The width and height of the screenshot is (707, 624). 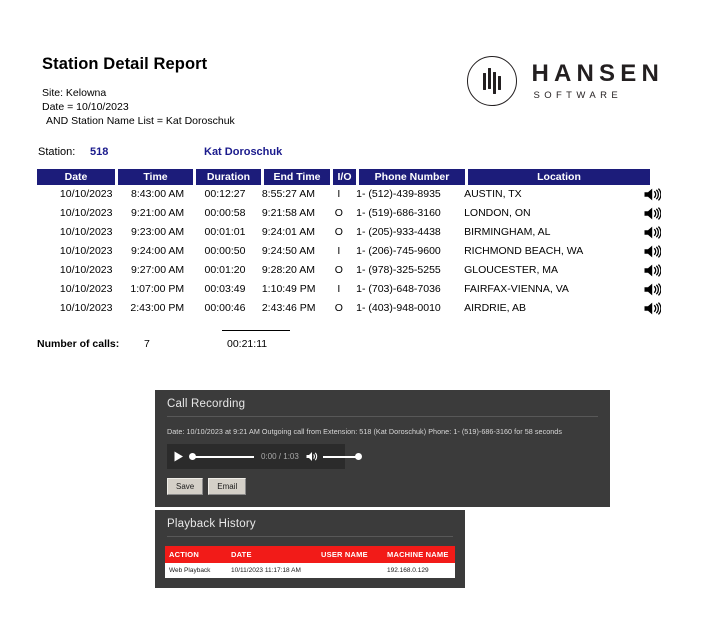 I want to click on cell-end-time: 9:21:58 AM, so click(x=288, y=213).